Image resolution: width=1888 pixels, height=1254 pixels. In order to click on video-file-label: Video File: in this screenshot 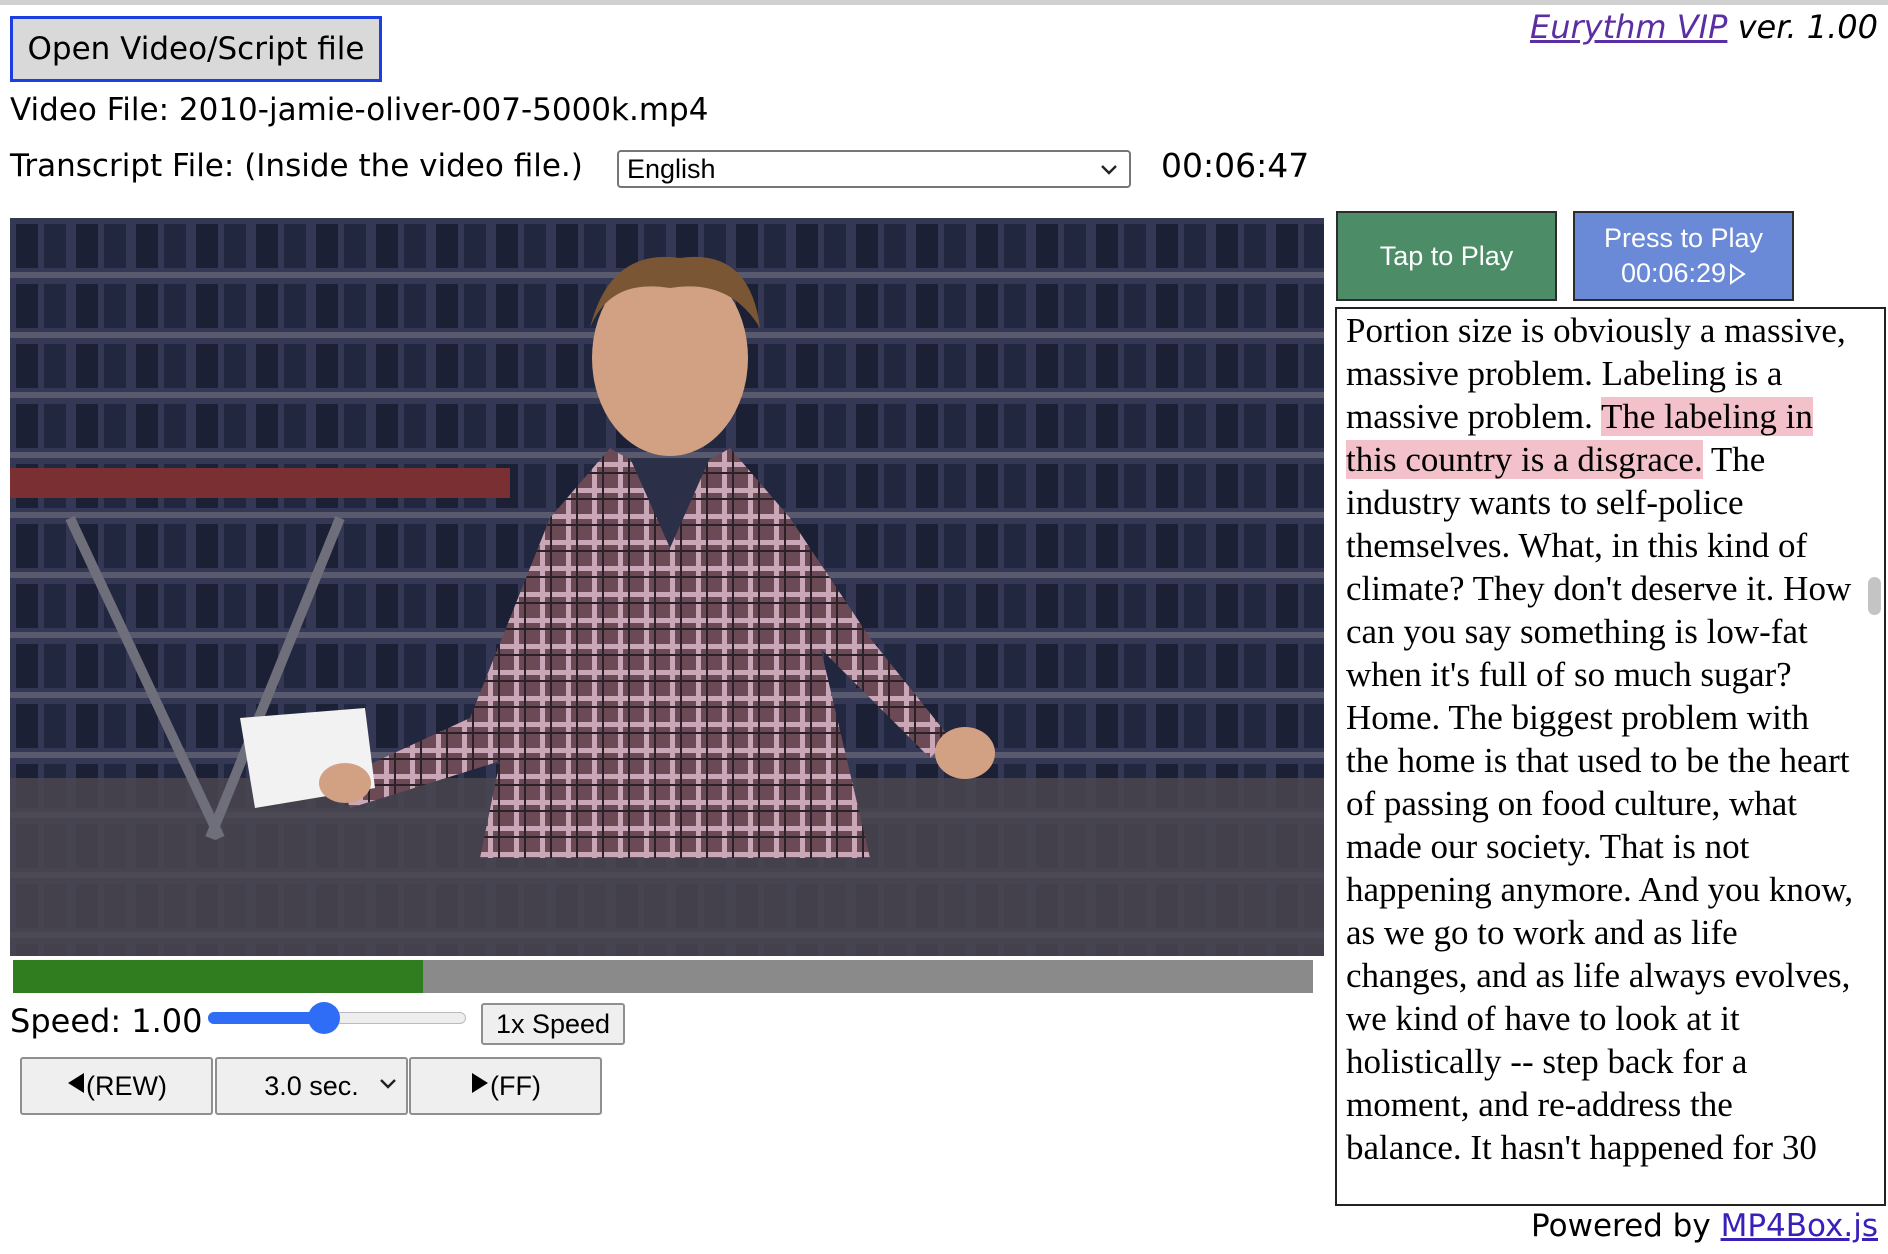, I will do `click(90, 110)`.